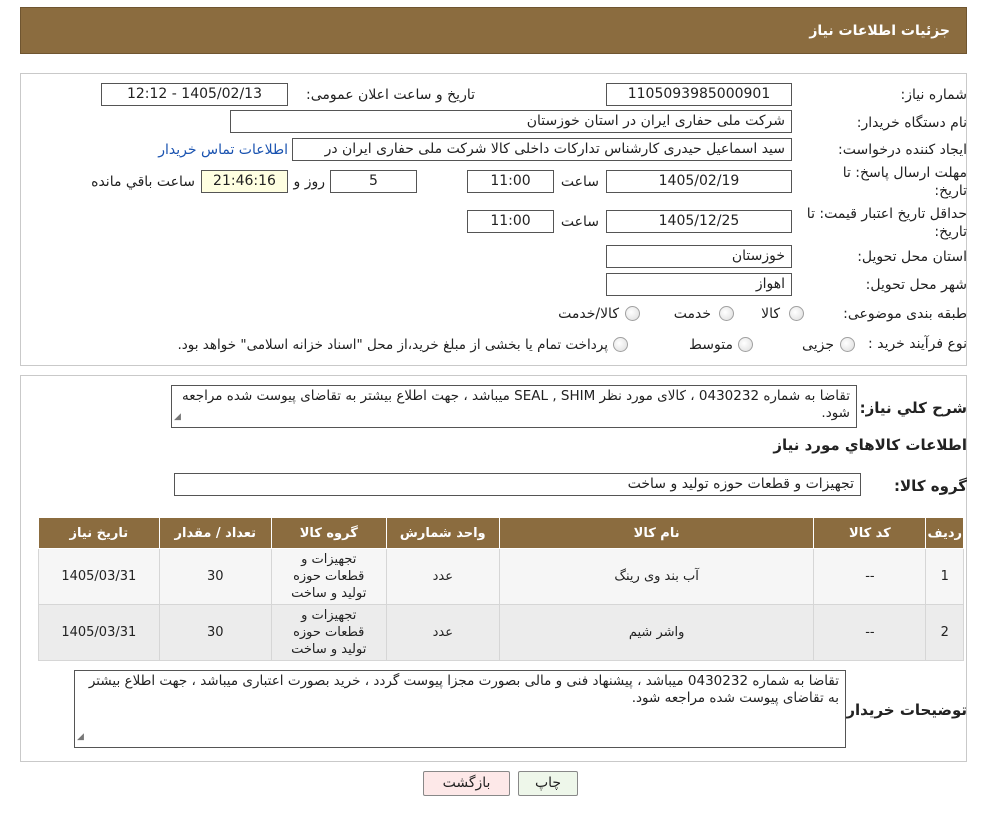 The height and width of the screenshot is (816, 985). Describe the element at coordinates (903, 710) in the screenshot. I see `buyer-notes-label: توضیحات خریدار:` at that location.